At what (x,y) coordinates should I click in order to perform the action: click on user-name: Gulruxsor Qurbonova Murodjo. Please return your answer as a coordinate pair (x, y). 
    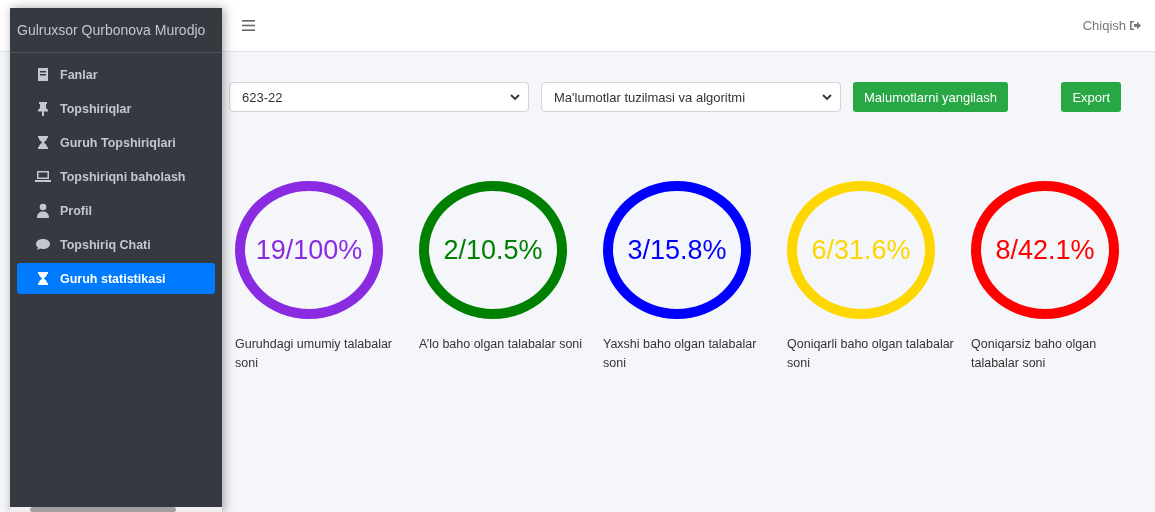
    Looking at the image, I should click on (116, 30).